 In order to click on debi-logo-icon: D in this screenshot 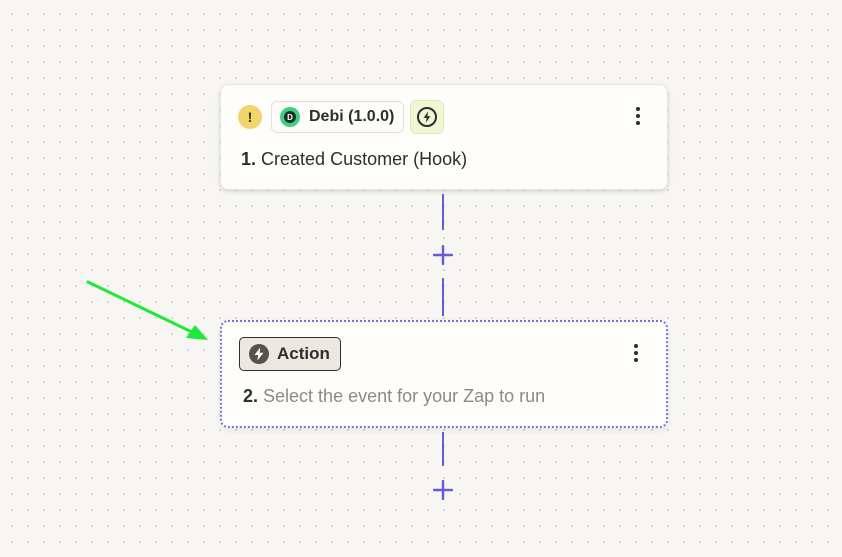, I will do `click(290, 117)`.